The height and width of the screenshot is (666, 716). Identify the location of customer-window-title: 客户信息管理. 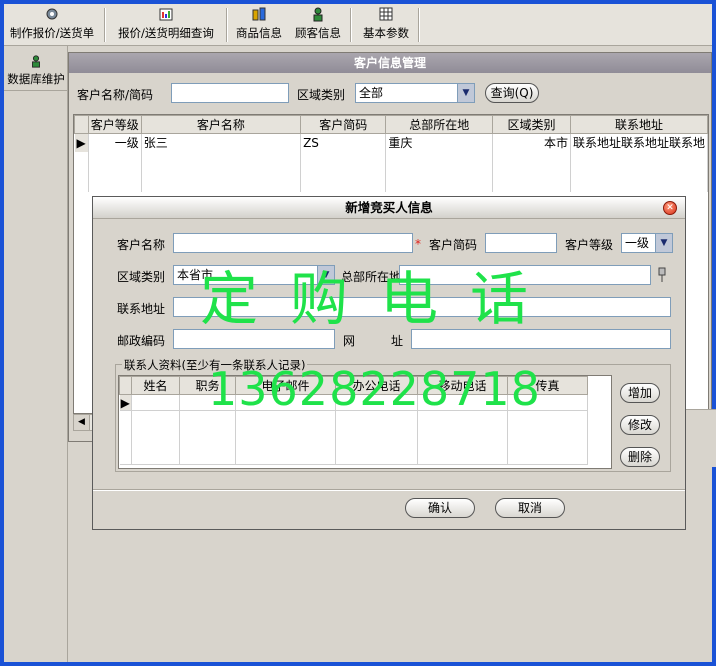
(390, 63).